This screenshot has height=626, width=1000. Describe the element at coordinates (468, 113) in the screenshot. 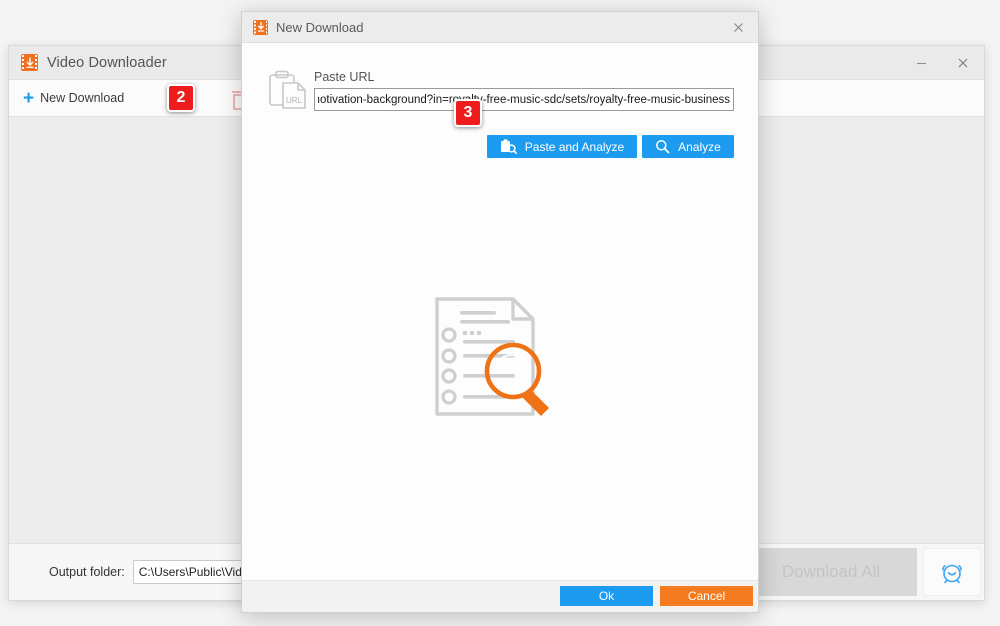

I see `step-badge-3: 3` at that location.